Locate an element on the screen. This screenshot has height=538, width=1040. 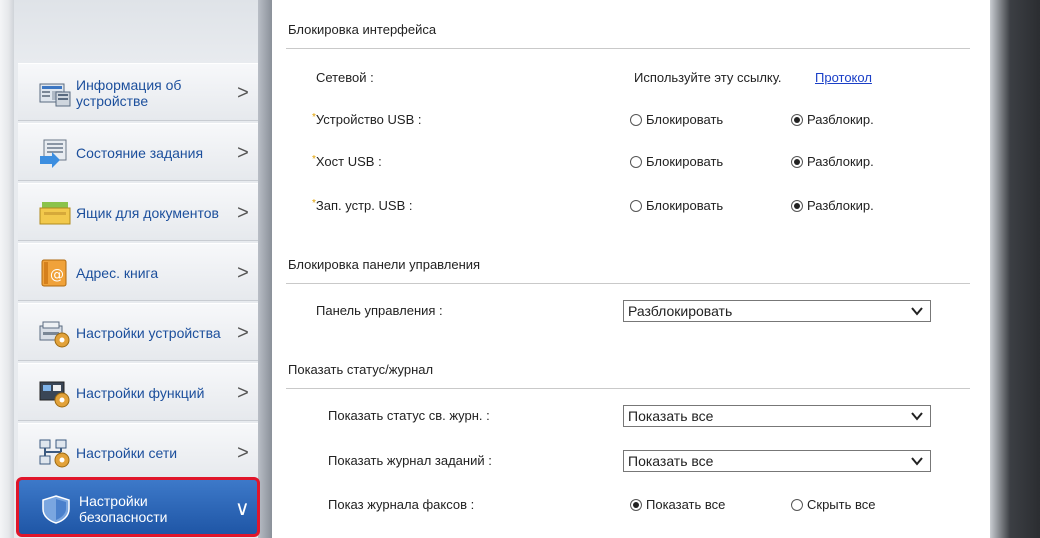
window-right-frame is located at coordinates (1015, 269).